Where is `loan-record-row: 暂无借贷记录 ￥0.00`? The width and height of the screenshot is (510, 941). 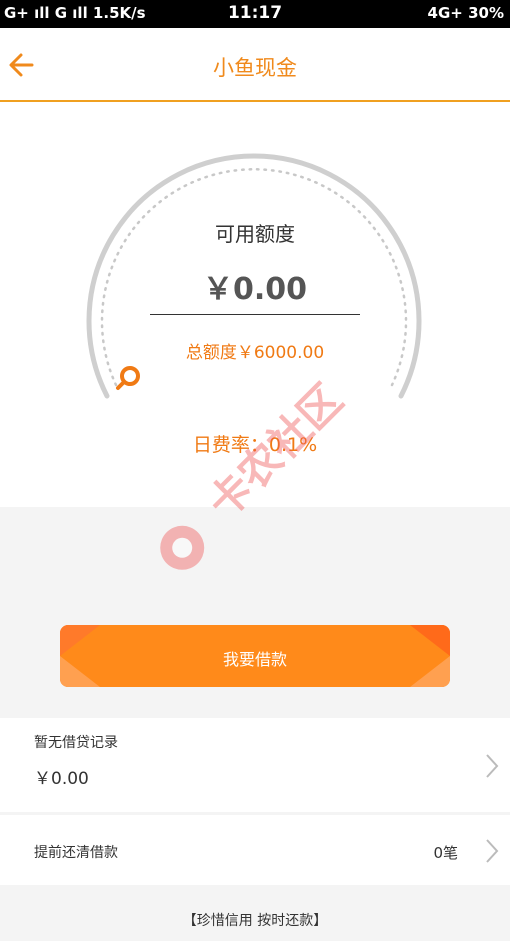
loan-record-row: 暂无借贷记录 ￥0.00 is located at coordinates (255, 765).